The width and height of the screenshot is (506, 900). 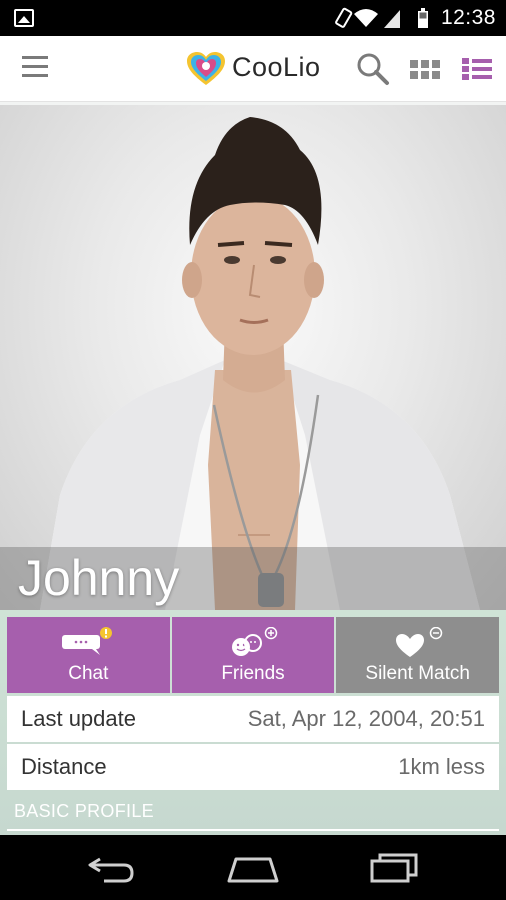 What do you see at coordinates (64, 766) in the screenshot?
I see `distance-label: Distance` at bounding box center [64, 766].